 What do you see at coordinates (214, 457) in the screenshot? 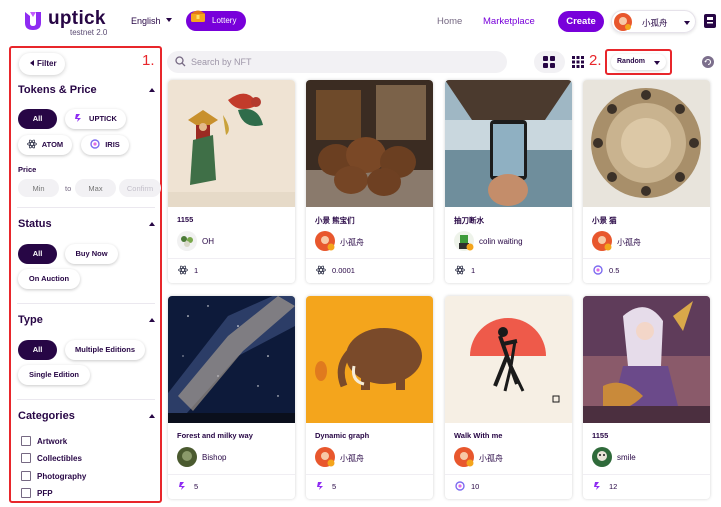
I see `owner-name: Bishop` at bounding box center [214, 457].